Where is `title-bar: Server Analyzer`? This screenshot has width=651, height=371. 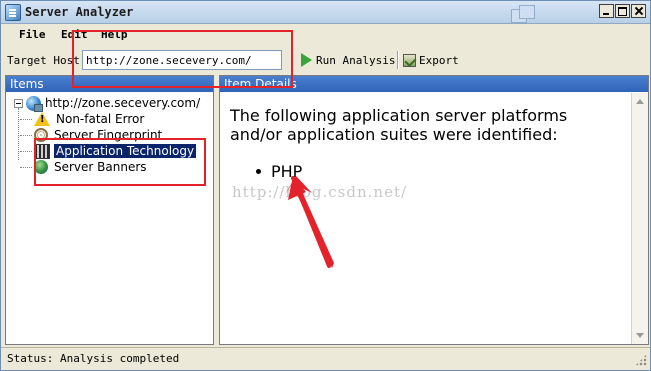
title-bar: Server Analyzer is located at coordinates (325, 12).